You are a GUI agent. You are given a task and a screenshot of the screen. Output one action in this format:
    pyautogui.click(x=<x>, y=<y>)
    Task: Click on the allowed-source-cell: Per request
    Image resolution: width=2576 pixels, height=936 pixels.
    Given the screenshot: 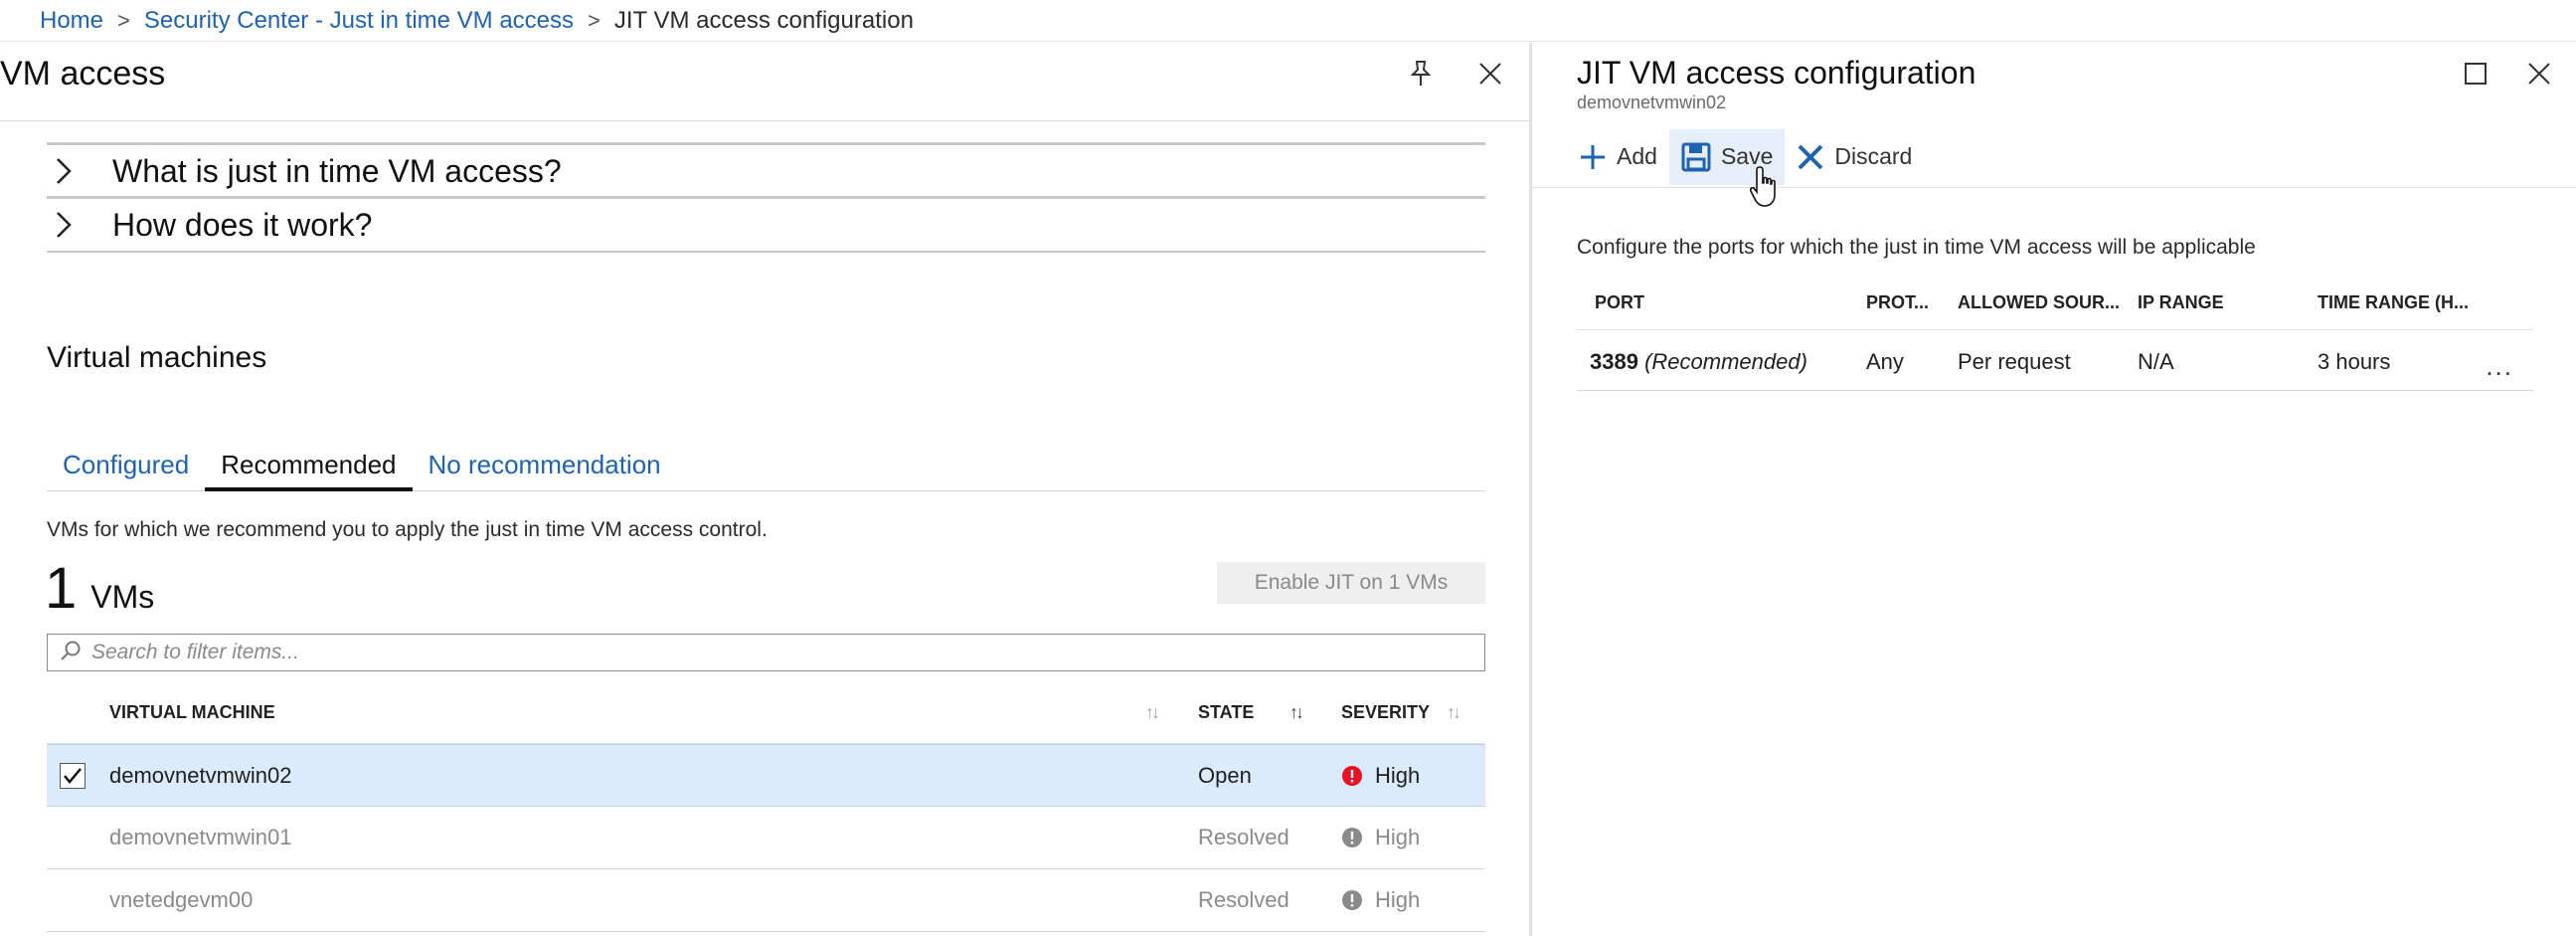 What is the action you would take?
    pyautogui.click(x=2014, y=361)
    